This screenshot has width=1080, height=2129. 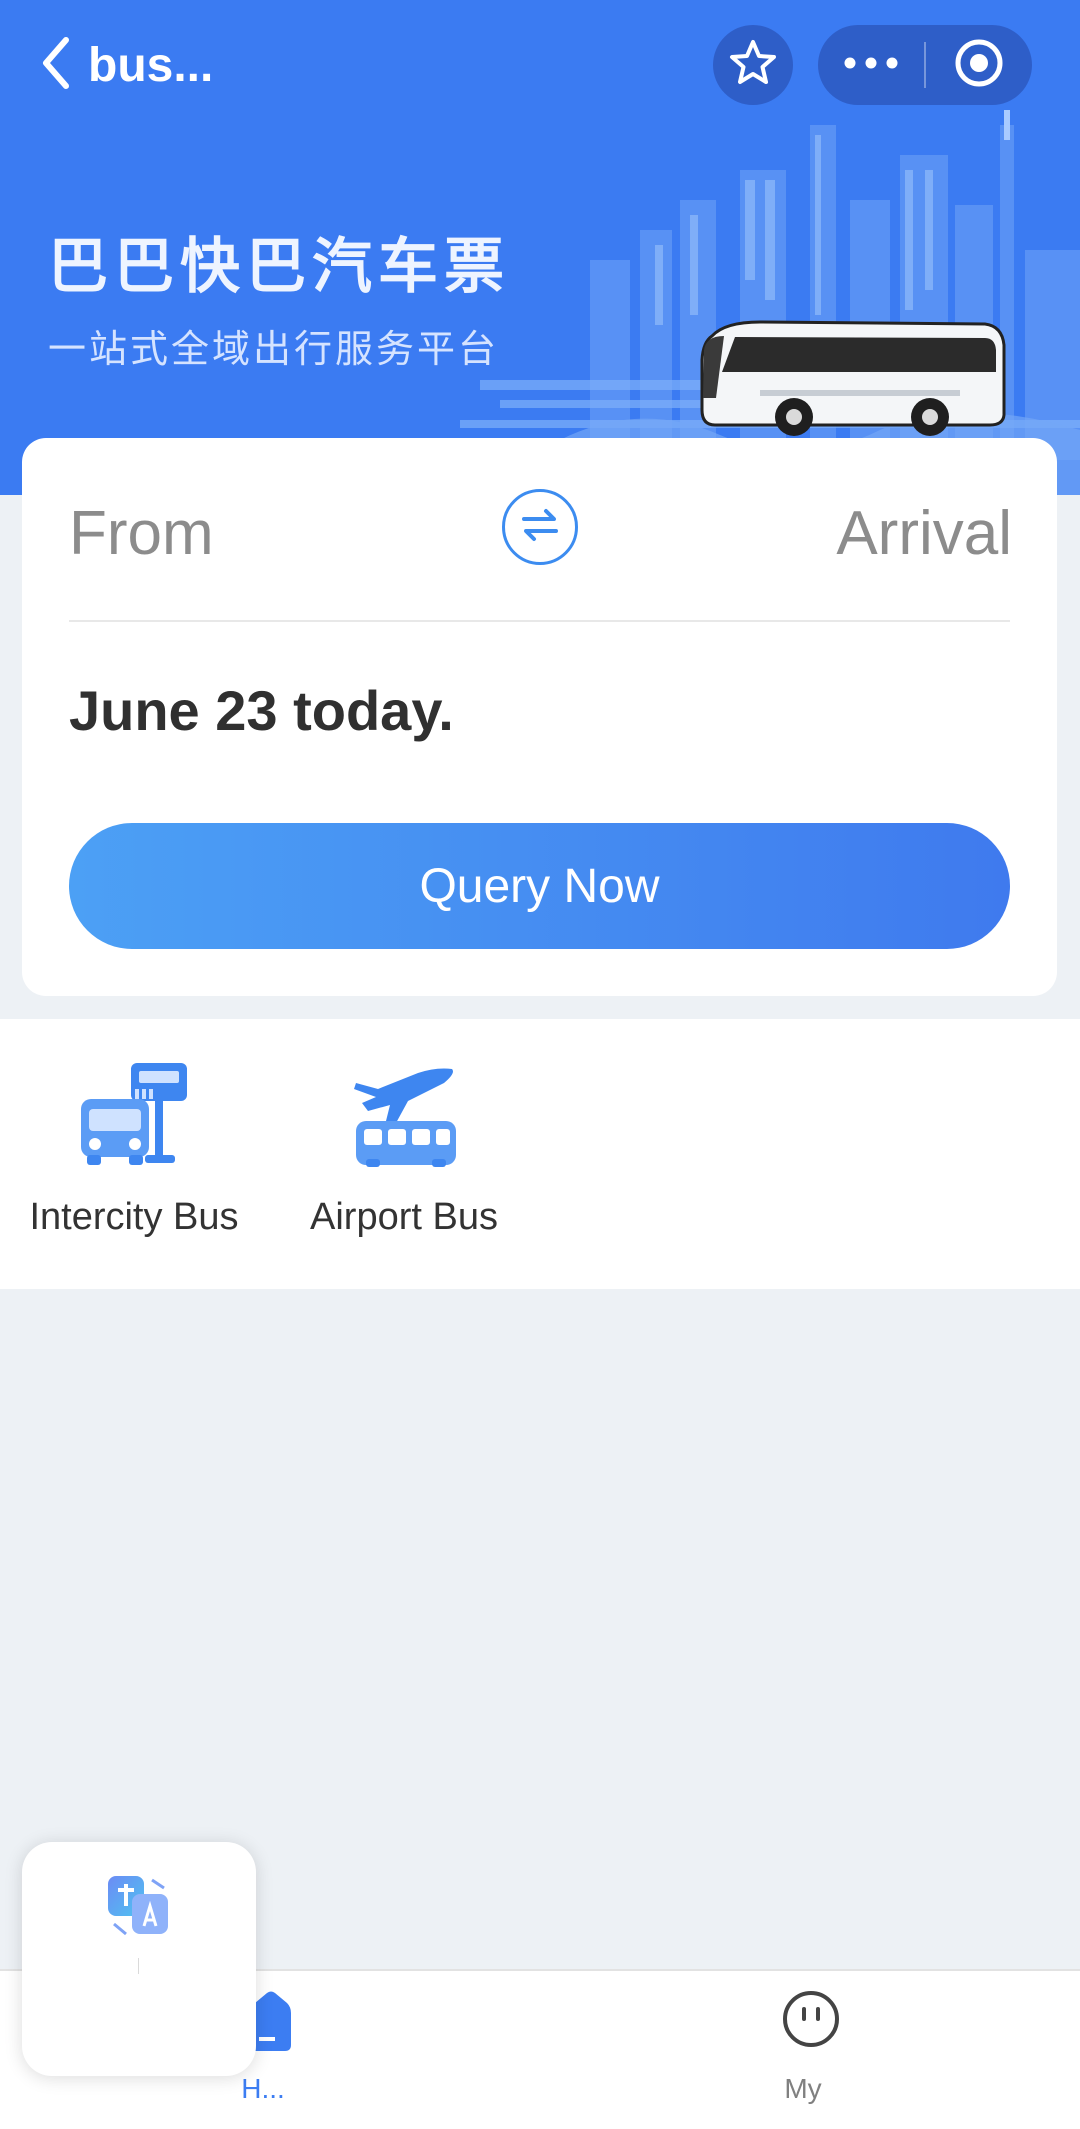 What do you see at coordinates (404, 1217) in the screenshot?
I see `airport-bus-label: Airport Bus` at bounding box center [404, 1217].